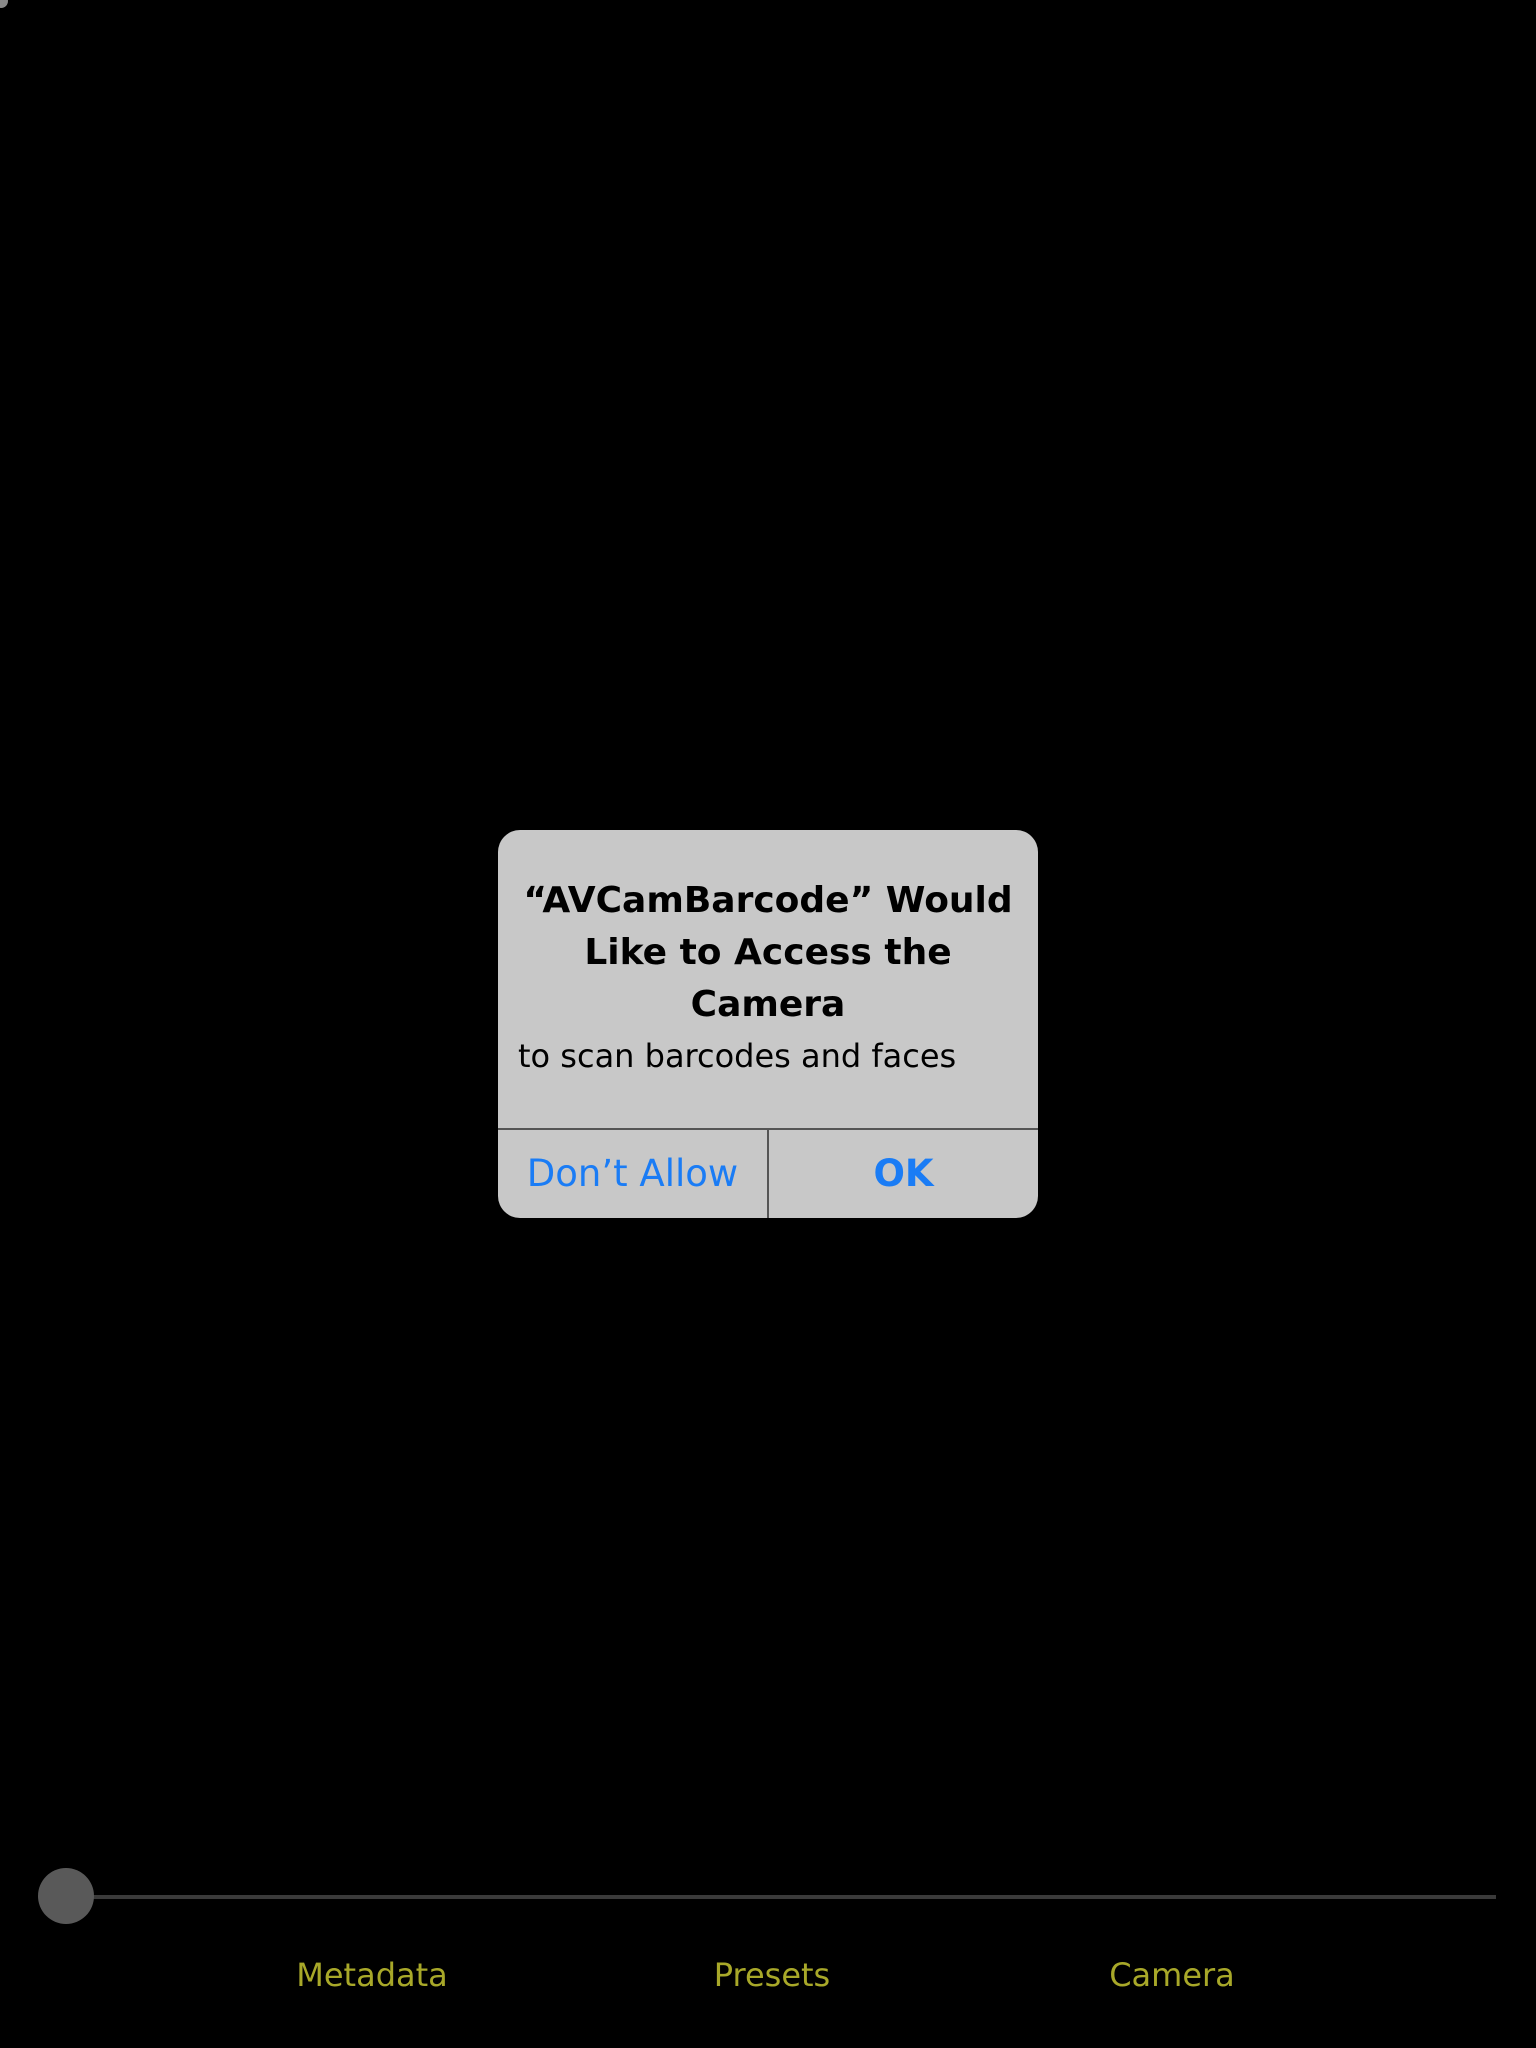 The image size is (1536, 2048). I want to click on ok-button: OK, so click(903, 1174).